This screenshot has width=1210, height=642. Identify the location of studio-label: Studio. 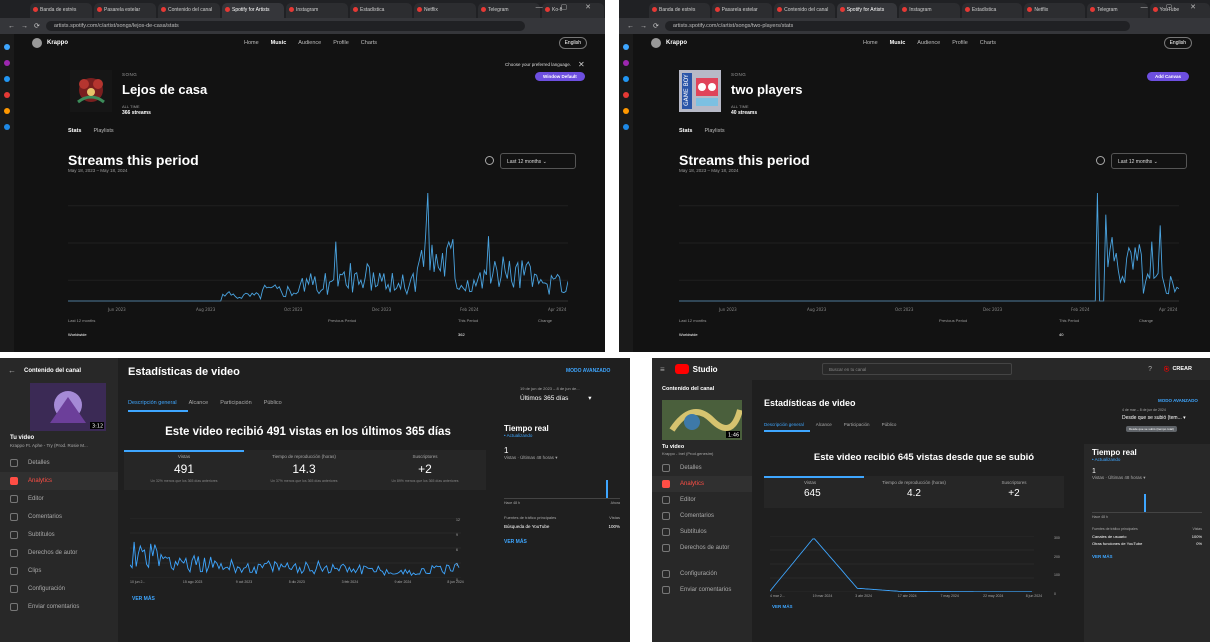
(705, 369).